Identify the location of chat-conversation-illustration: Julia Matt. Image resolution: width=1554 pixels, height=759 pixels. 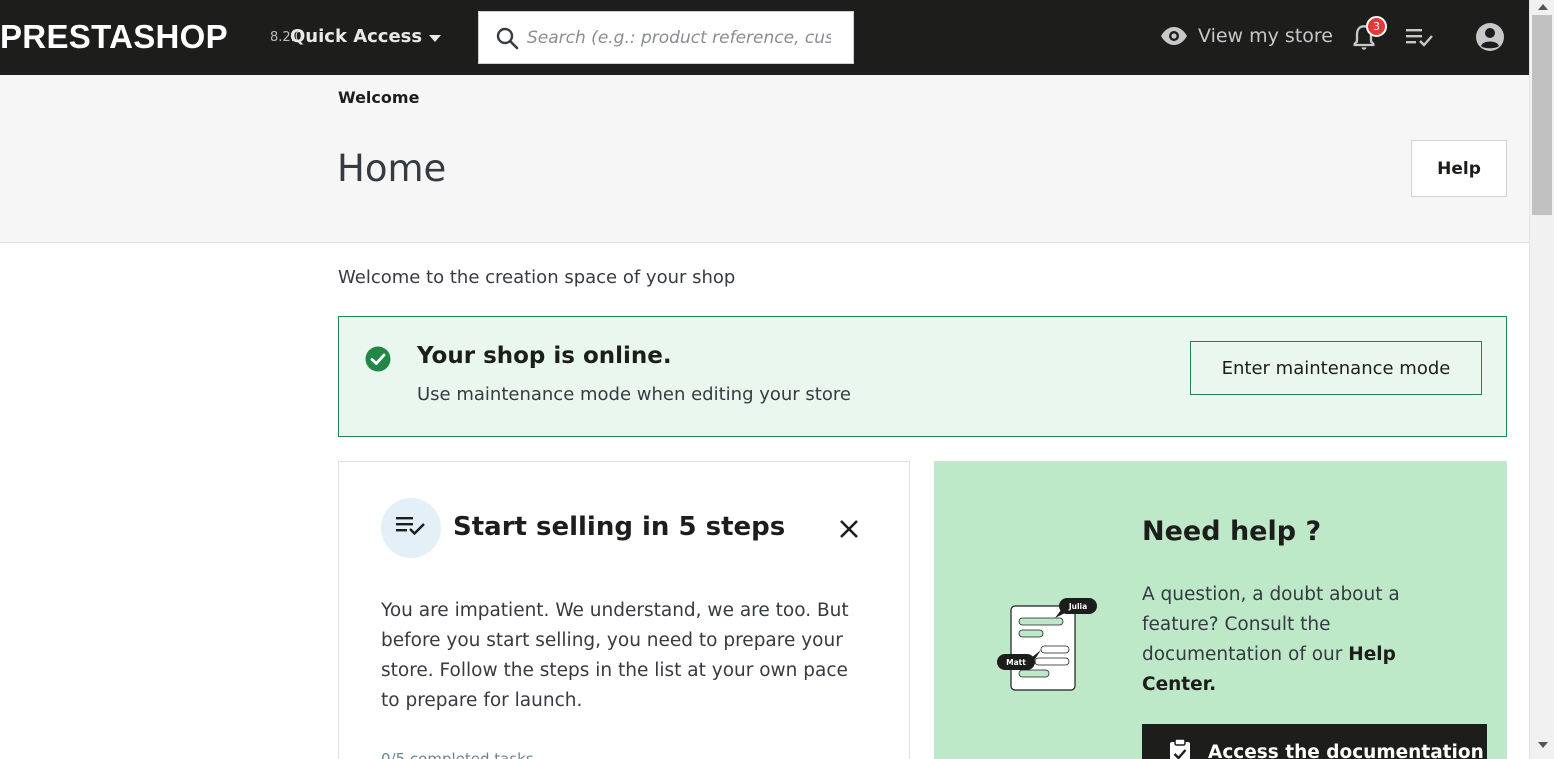
(1047, 644).